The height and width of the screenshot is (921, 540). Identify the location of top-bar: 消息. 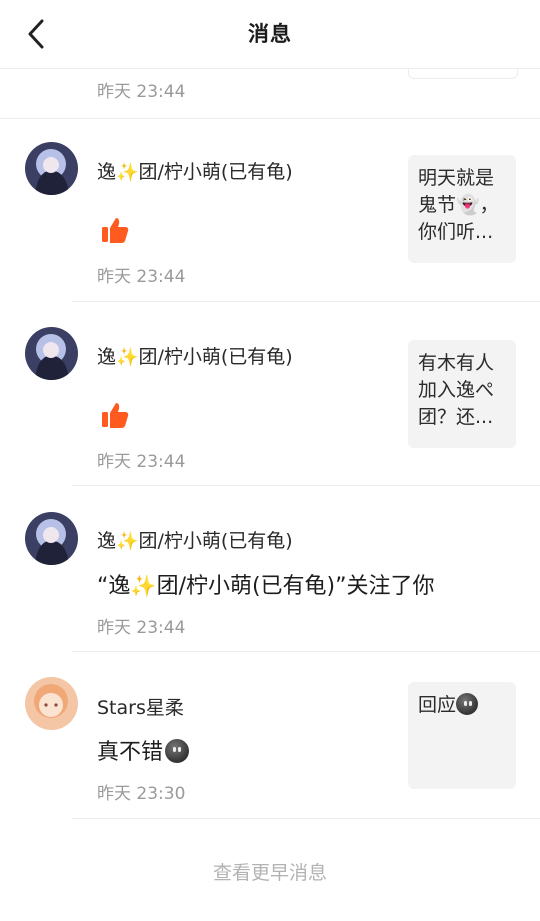
(270, 34).